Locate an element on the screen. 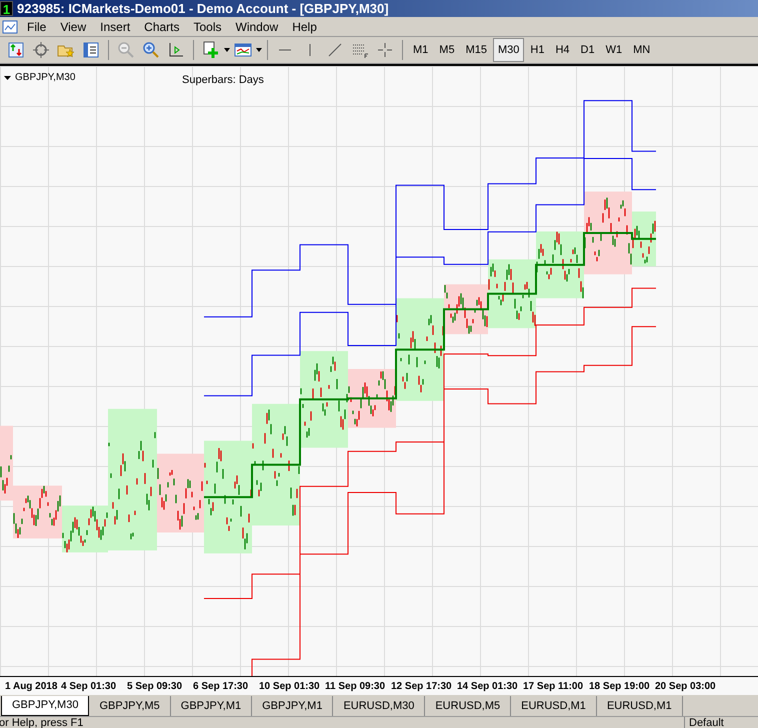 The width and height of the screenshot is (758, 728). menu-item: Window is located at coordinates (257, 27).